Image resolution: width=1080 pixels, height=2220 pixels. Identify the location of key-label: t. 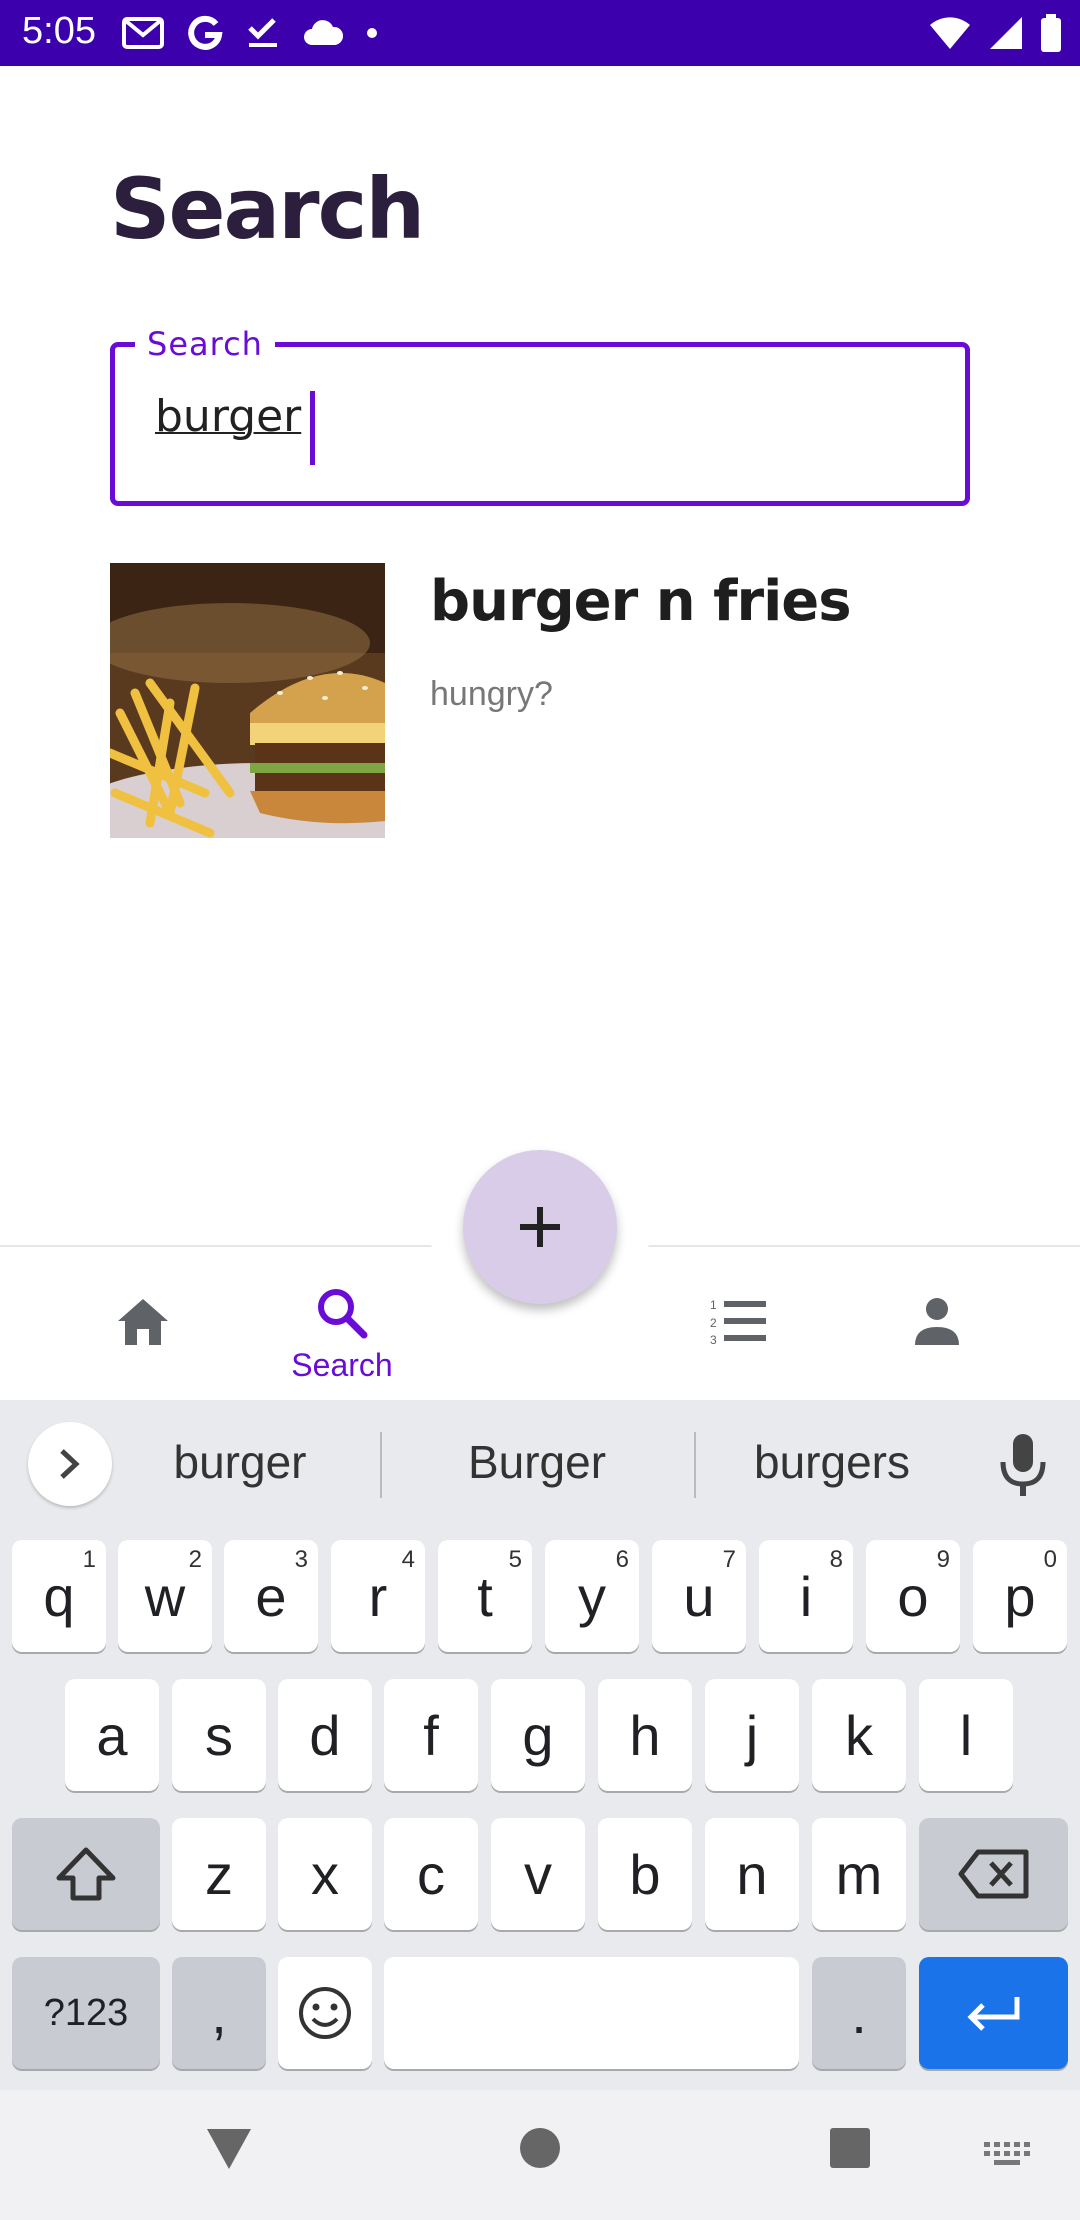
(485, 1596).